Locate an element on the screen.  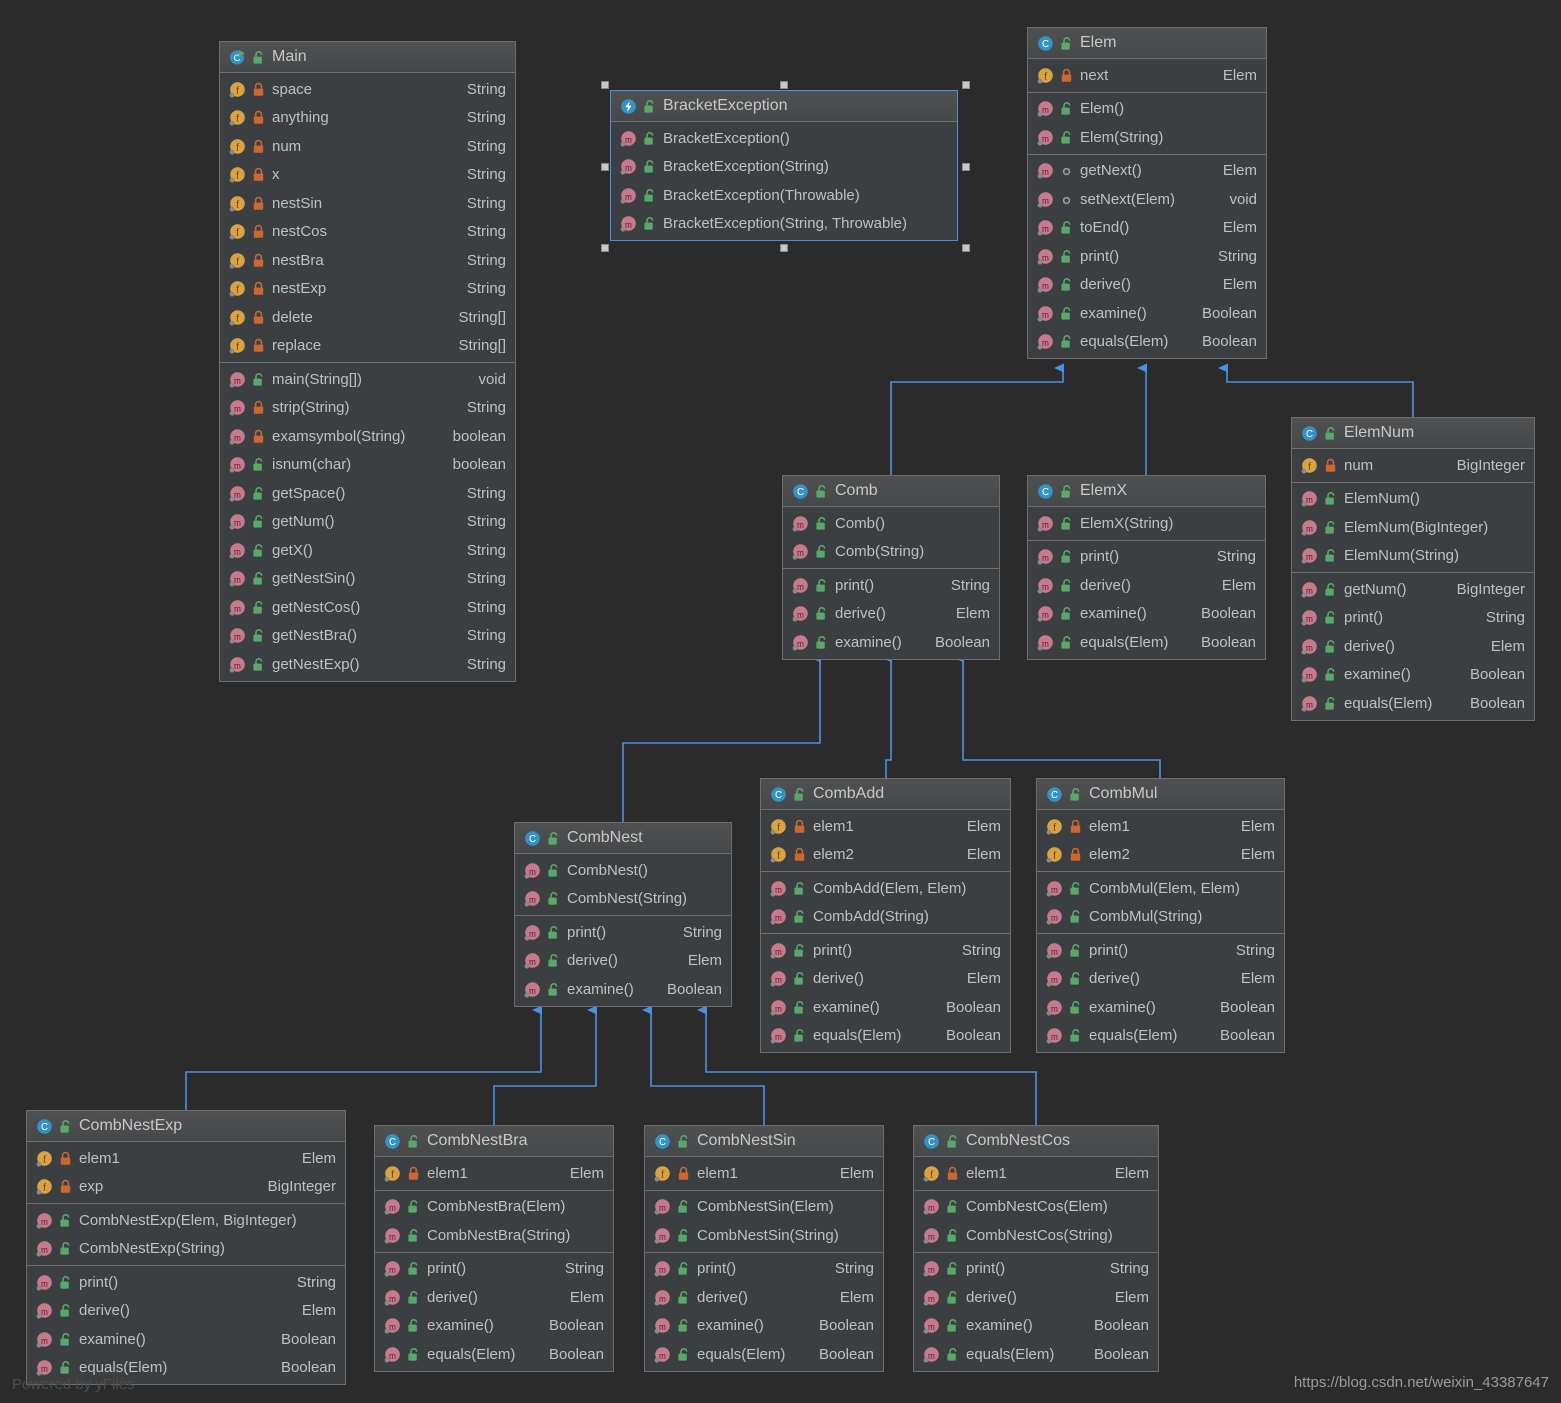
uml-method-row: m CombNest(String) is located at coordinates (623, 899).